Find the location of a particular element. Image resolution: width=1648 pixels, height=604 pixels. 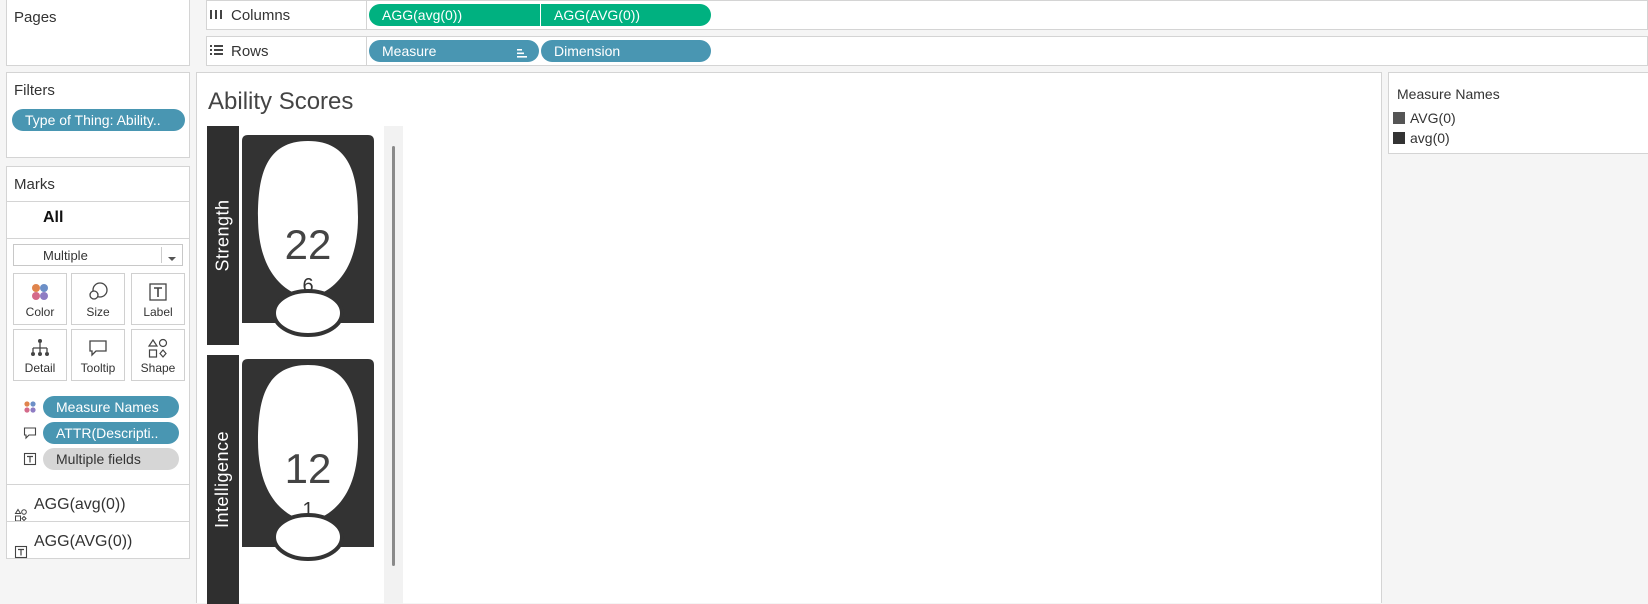

legend-item-avg-lower-label: avg(0) is located at coordinates (1430, 138).